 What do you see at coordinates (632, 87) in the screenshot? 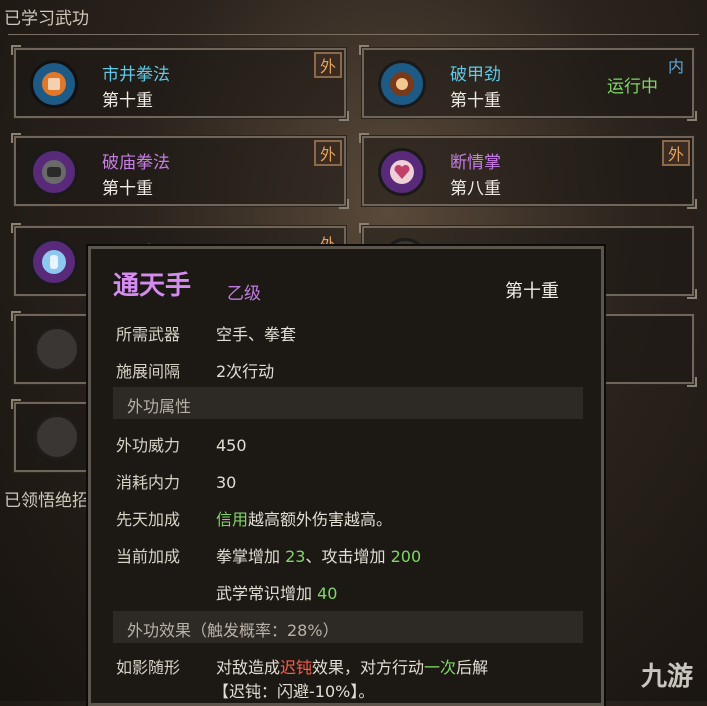
I see `running-status: 运行中` at bounding box center [632, 87].